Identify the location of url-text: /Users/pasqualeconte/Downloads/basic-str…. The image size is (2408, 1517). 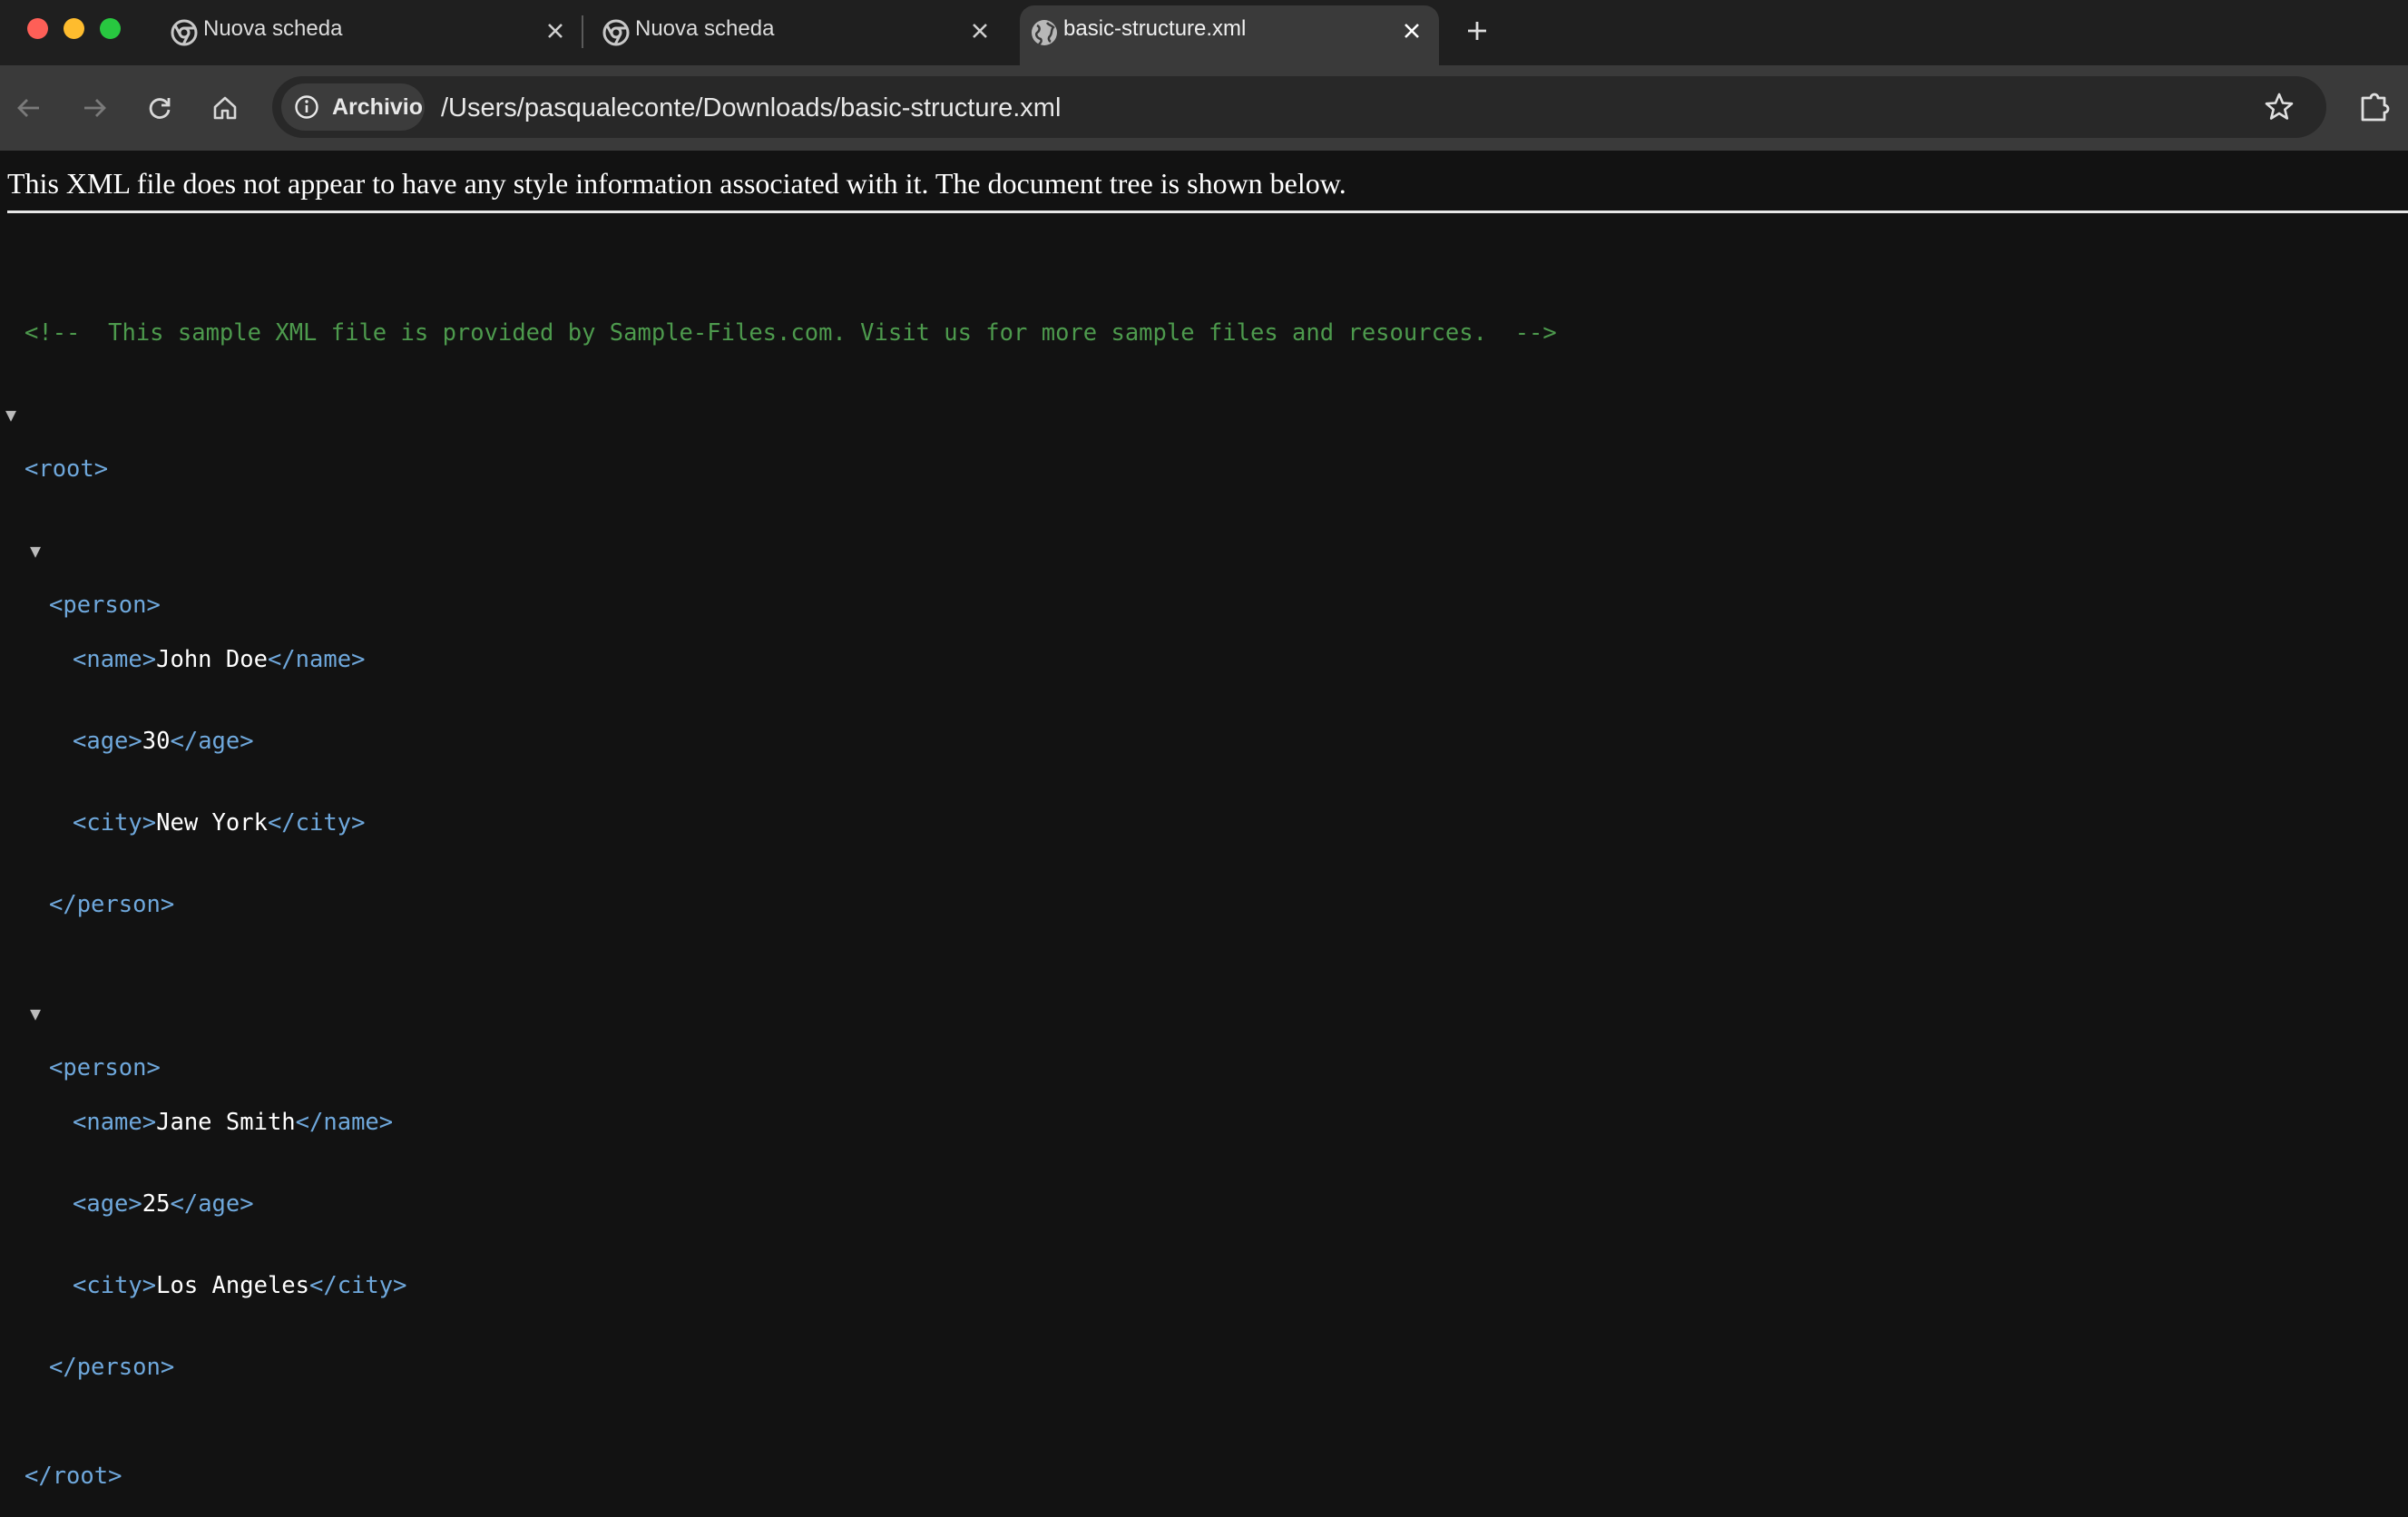
(751, 108).